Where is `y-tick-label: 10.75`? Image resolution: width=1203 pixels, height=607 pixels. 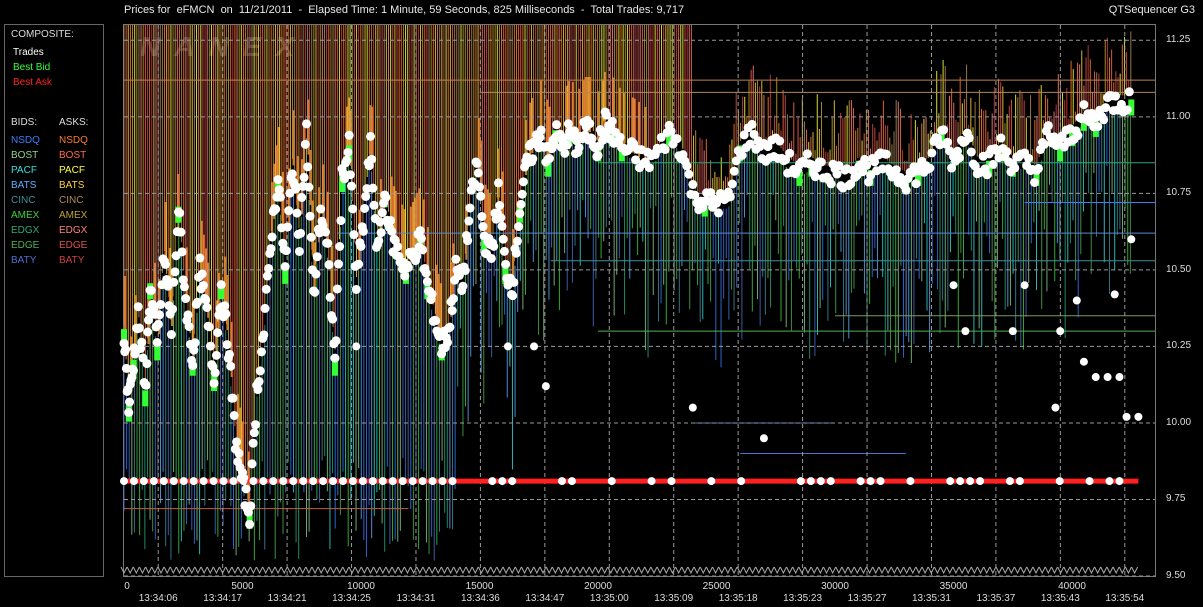 y-tick-label: 10.75 is located at coordinates (1179, 193).